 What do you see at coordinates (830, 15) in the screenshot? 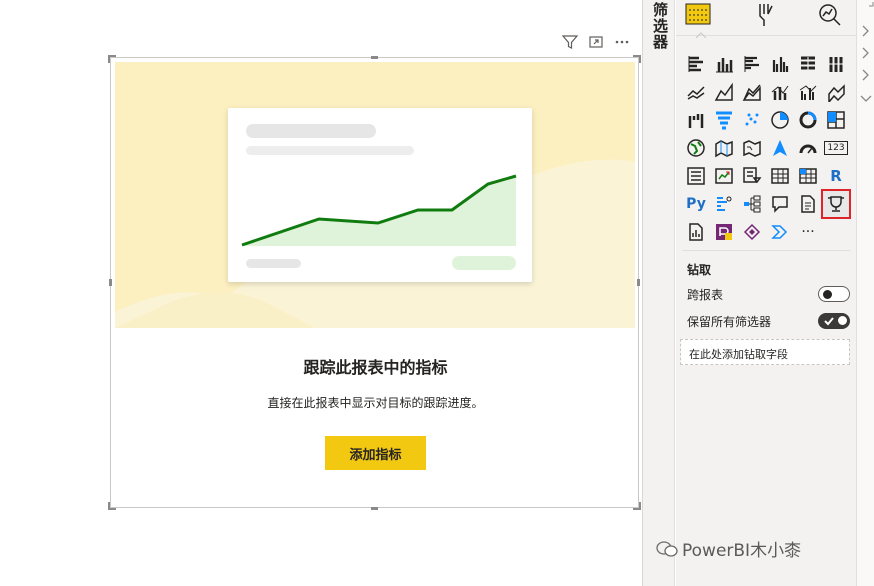
I see `analytics-tab-icon` at bounding box center [830, 15].